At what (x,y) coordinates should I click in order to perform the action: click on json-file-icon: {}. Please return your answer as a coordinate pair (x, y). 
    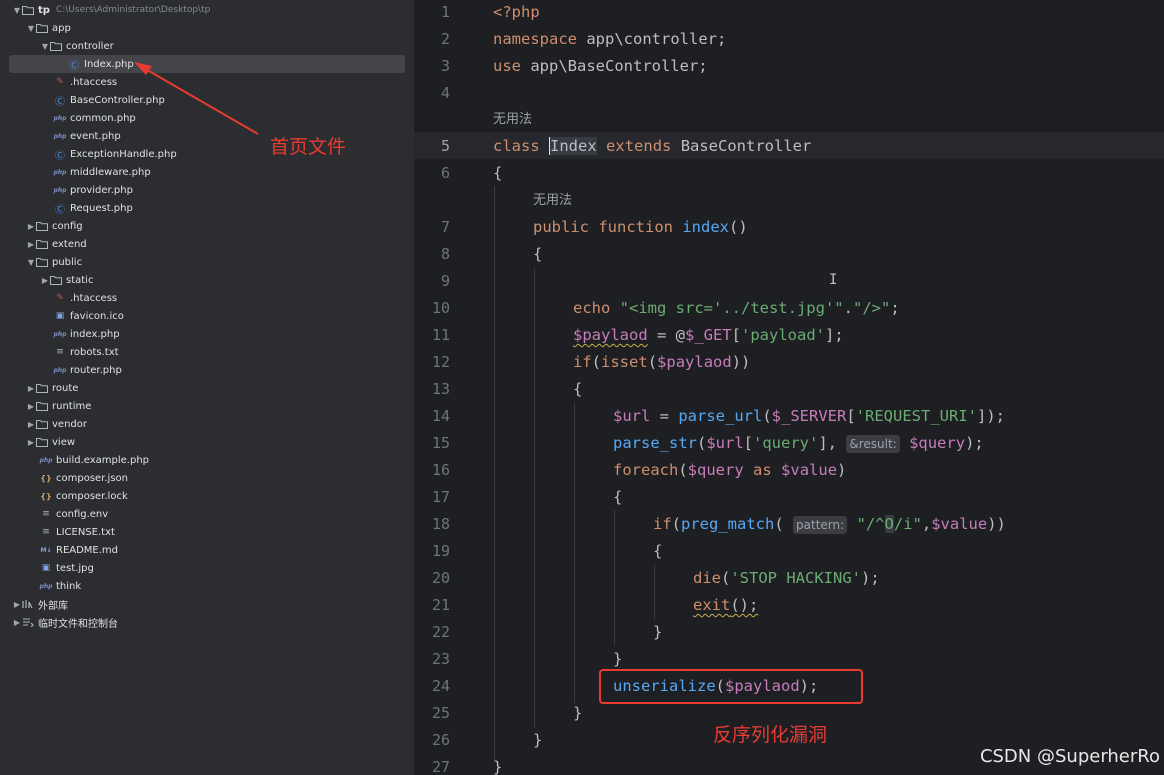
    Looking at the image, I should click on (46, 496).